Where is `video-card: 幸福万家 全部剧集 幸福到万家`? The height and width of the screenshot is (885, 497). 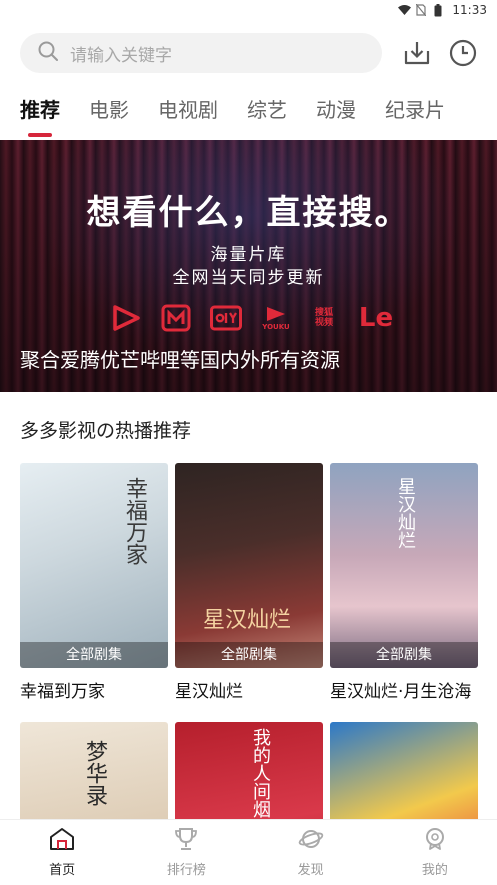
video-card: 幸福万家 全部剧集 幸福到万家 is located at coordinates (94, 582).